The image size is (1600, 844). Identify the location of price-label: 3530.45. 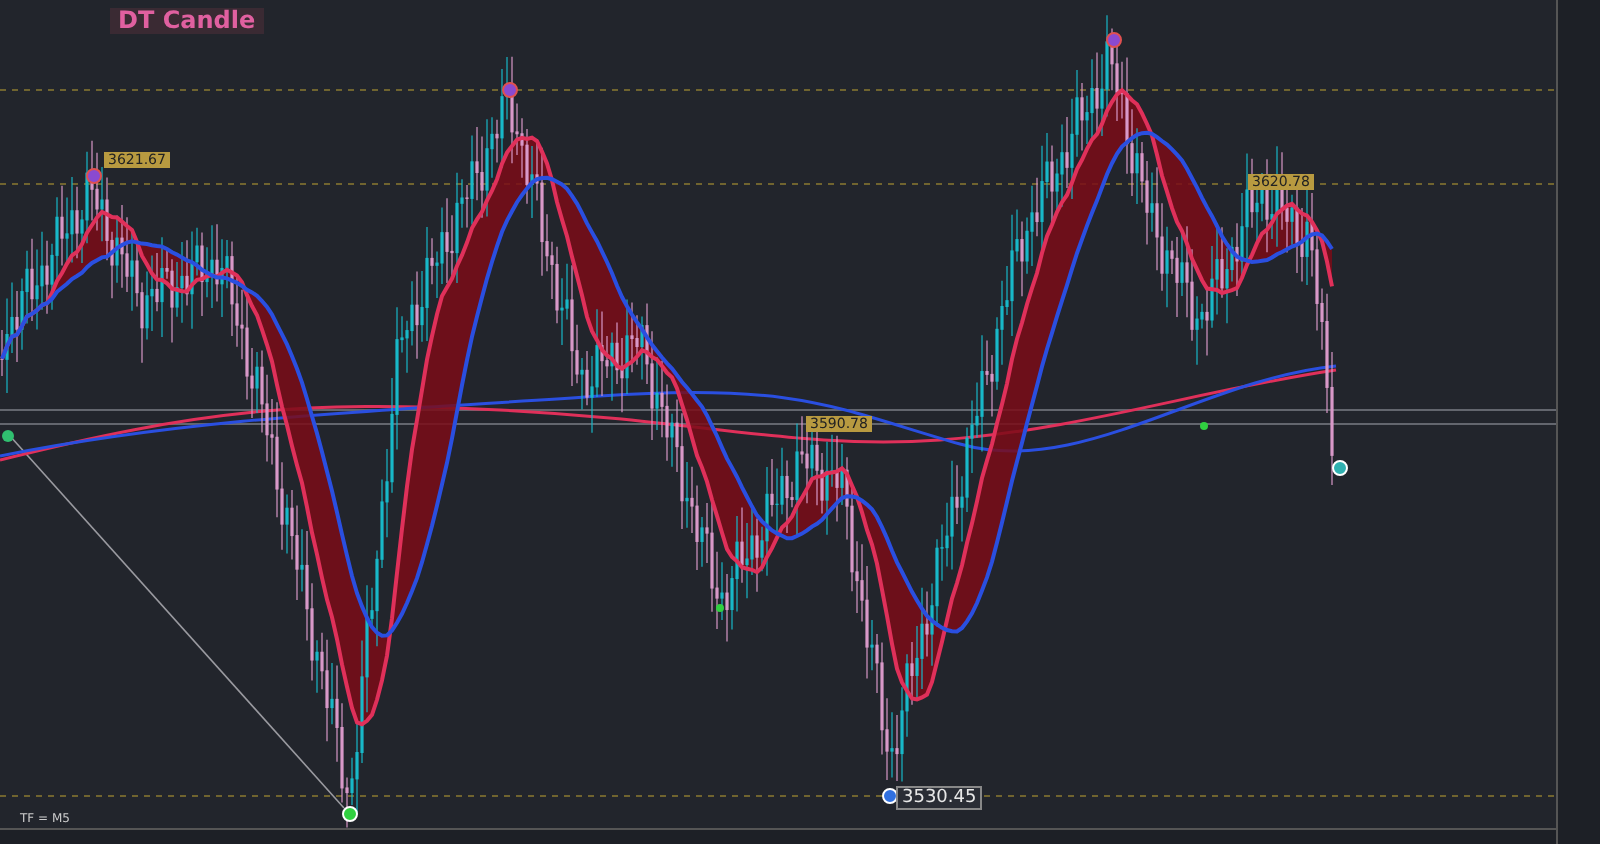
(939, 798).